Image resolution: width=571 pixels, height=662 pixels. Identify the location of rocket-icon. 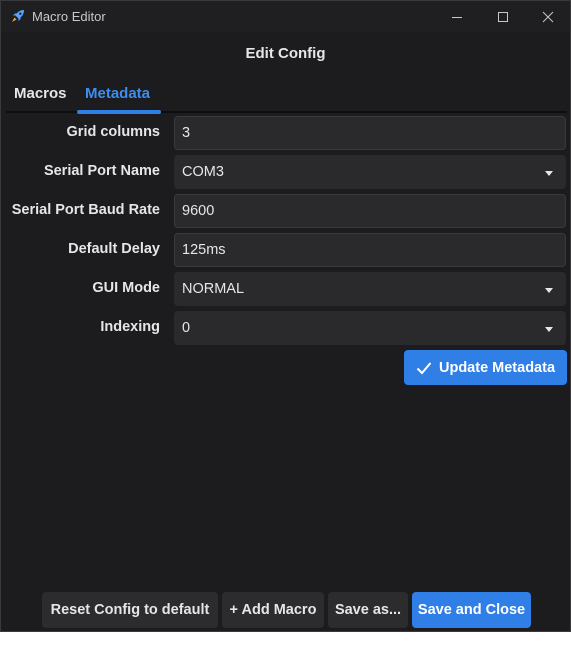
(18, 16).